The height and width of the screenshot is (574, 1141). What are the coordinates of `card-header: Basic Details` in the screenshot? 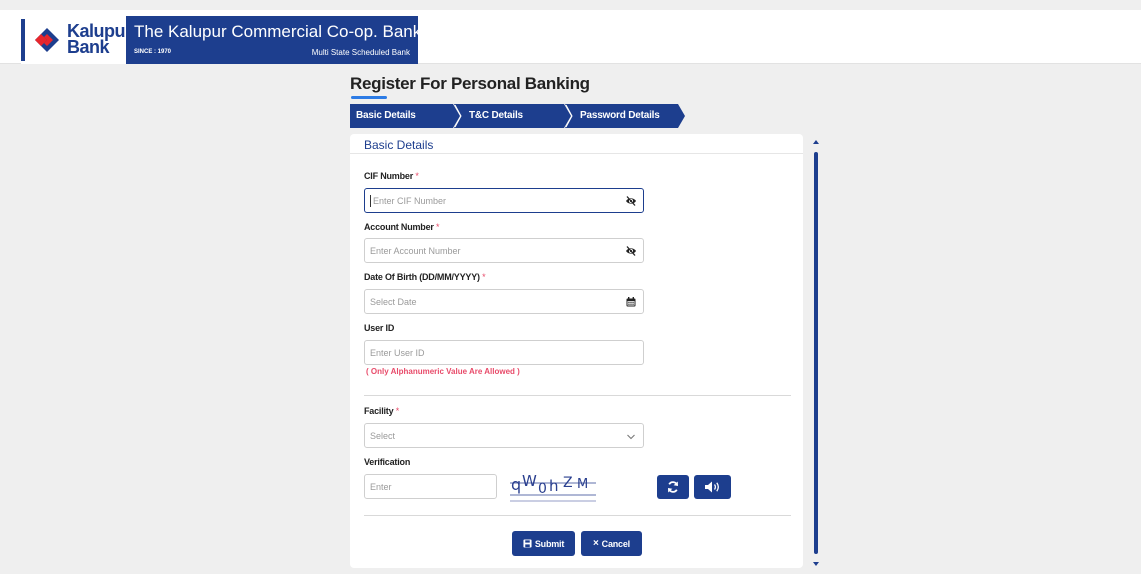 It's located at (576, 144).